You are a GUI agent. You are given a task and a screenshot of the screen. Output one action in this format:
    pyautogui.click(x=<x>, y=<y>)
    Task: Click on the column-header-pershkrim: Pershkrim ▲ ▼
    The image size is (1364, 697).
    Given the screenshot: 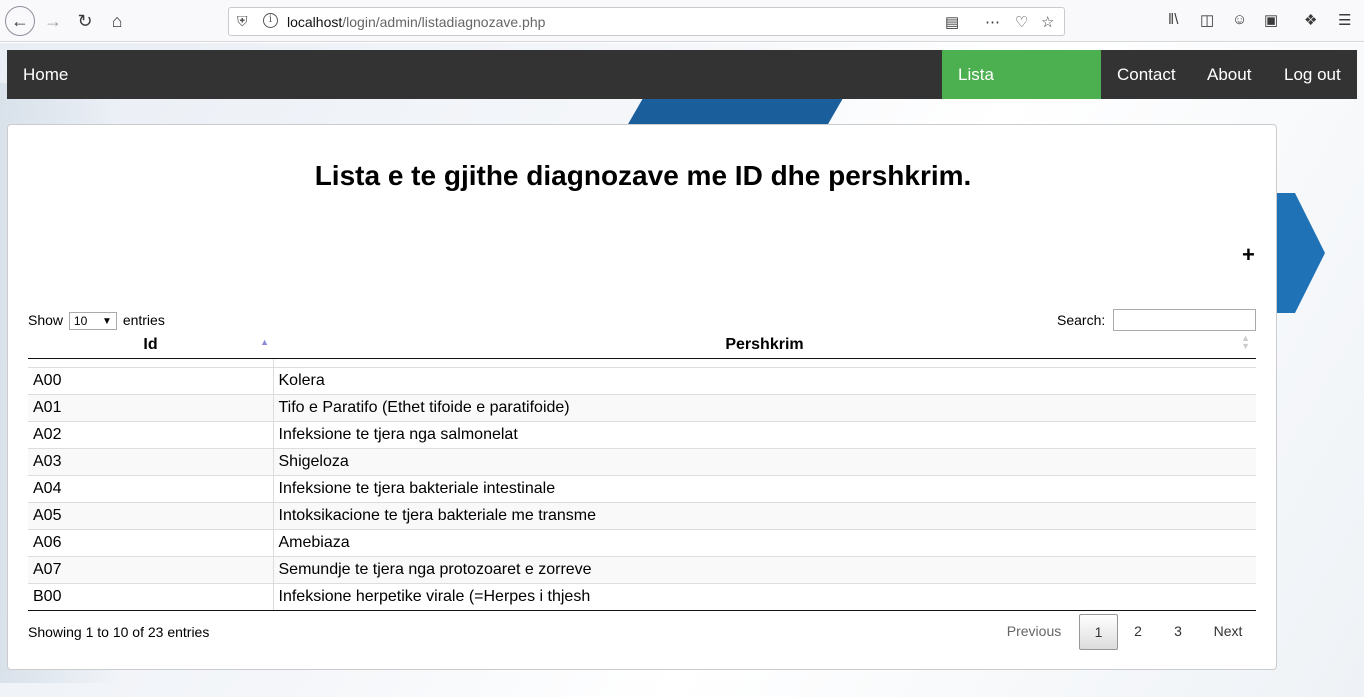 What is the action you would take?
    pyautogui.click(x=764, y=345)
    